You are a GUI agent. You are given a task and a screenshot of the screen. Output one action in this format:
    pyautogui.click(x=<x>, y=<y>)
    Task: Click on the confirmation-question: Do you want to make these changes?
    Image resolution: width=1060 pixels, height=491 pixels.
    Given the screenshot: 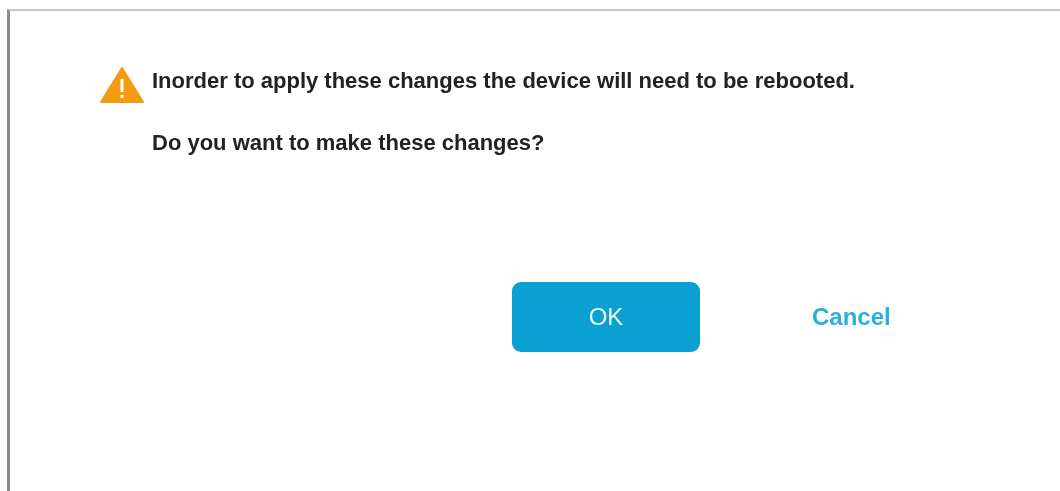 What is the action you would take?
    pyautogui.click(x=349, y=143)
    